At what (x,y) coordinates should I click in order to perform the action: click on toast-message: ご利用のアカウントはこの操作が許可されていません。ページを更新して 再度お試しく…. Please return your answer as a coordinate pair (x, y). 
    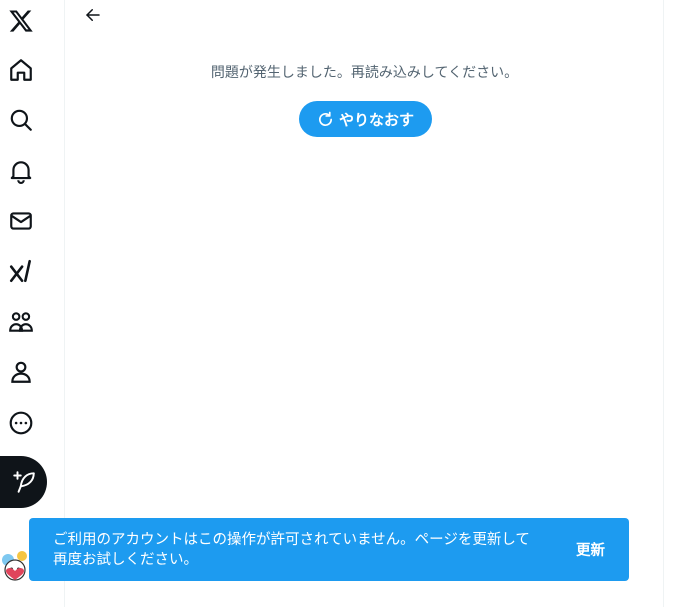
    Looking at the image, I should click on (305, 550).